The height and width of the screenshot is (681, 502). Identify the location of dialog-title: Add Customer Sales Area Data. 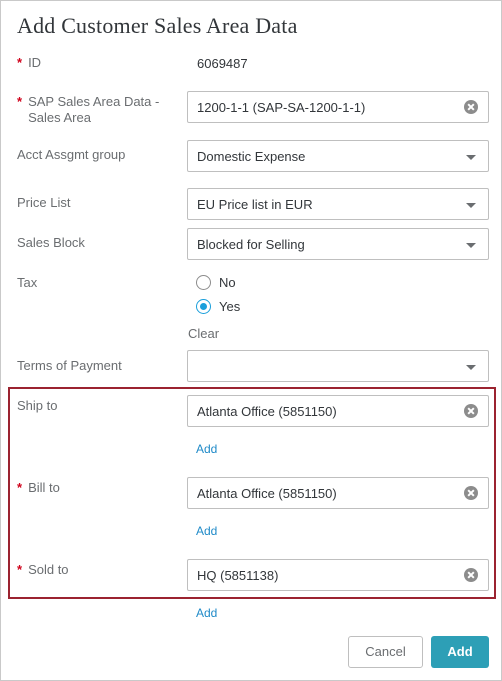
(157, 25).